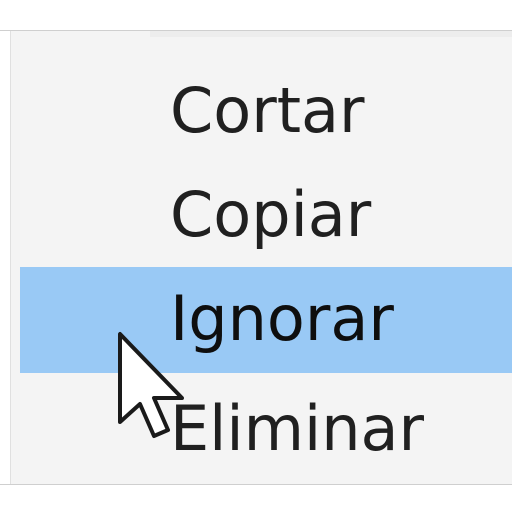 This screenshot has height=512, width=512. Describe the element at coordinates (331, 34) in the screenshot. I see `menu-top-rim` at that location.